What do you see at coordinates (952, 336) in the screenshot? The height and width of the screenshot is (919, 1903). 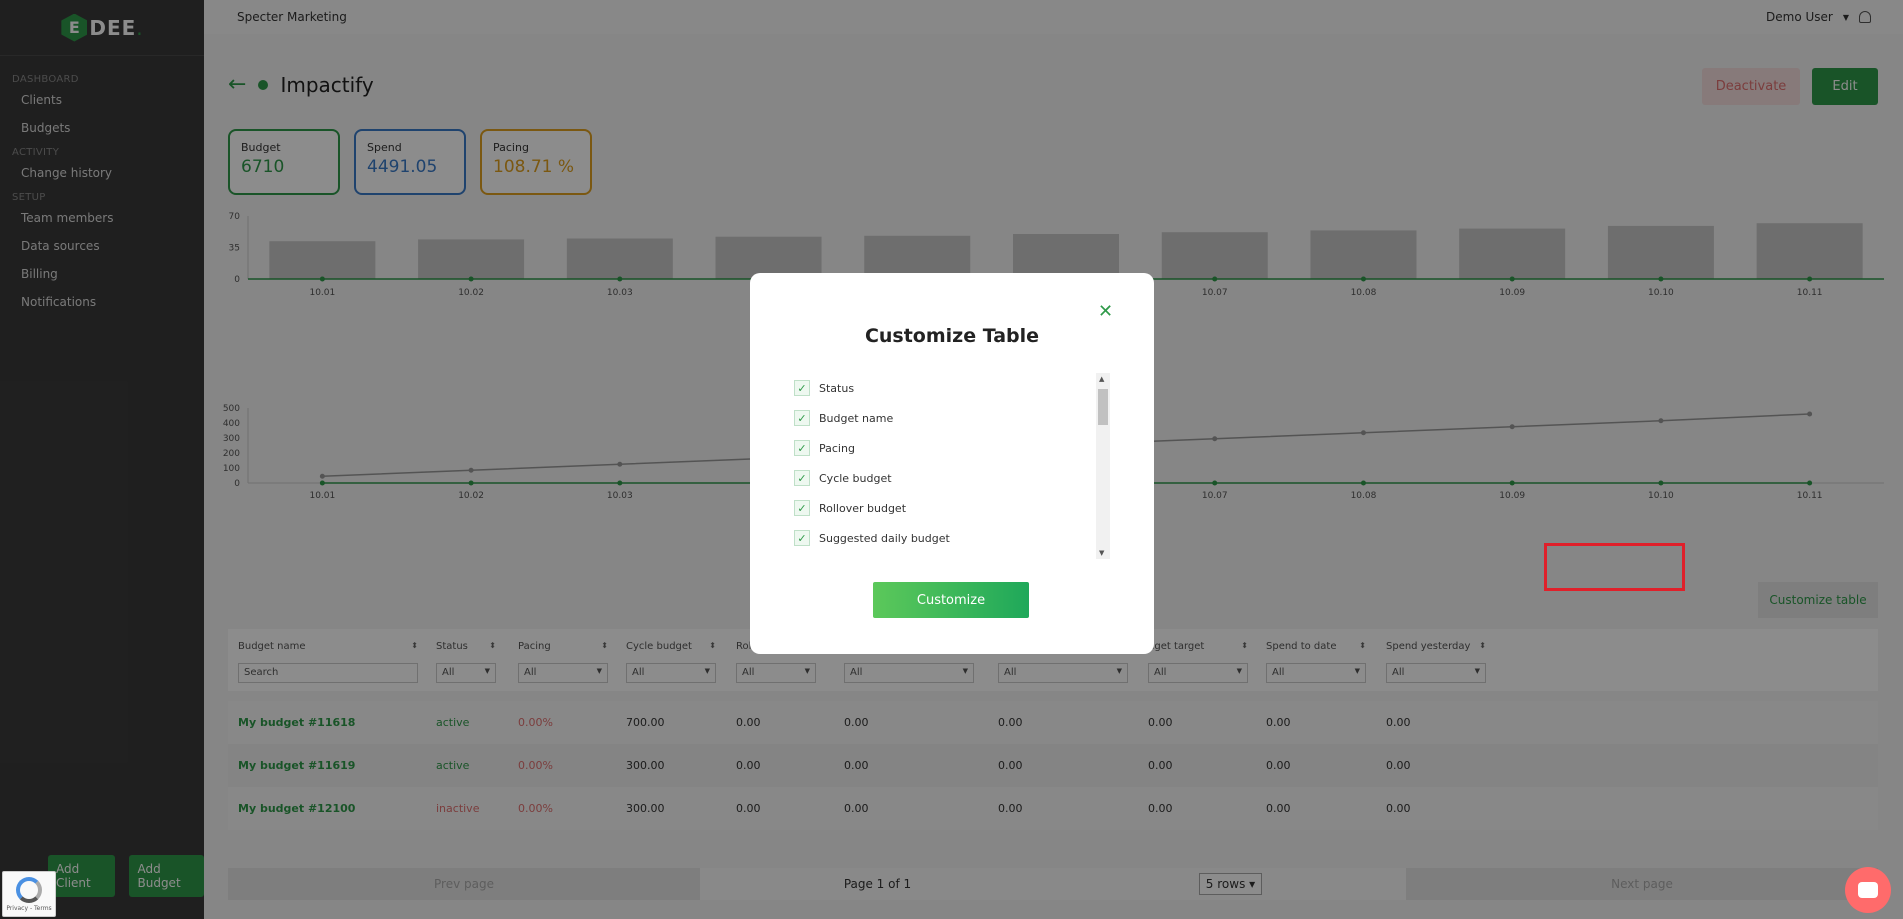 I see `modal-title: Customize Table` at bounding box center [952, 336].